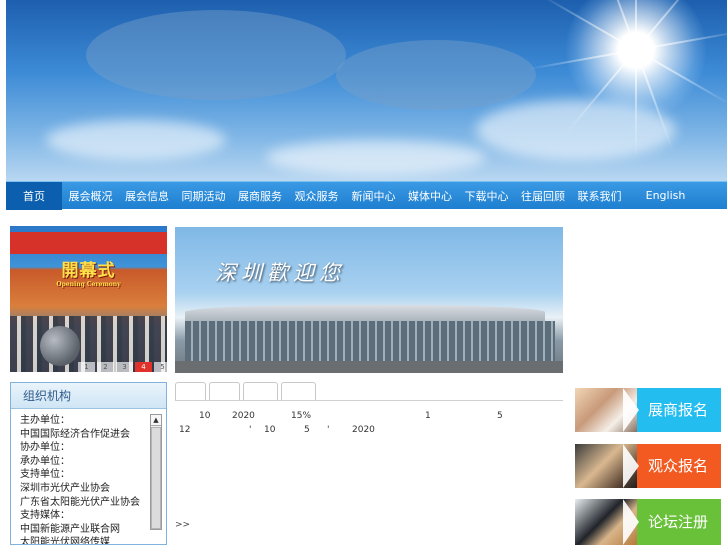 The image size is (727, 545). Describe the element at coordinates (301, 416) in the screenshot. I see `news-value: 15%` at that location.